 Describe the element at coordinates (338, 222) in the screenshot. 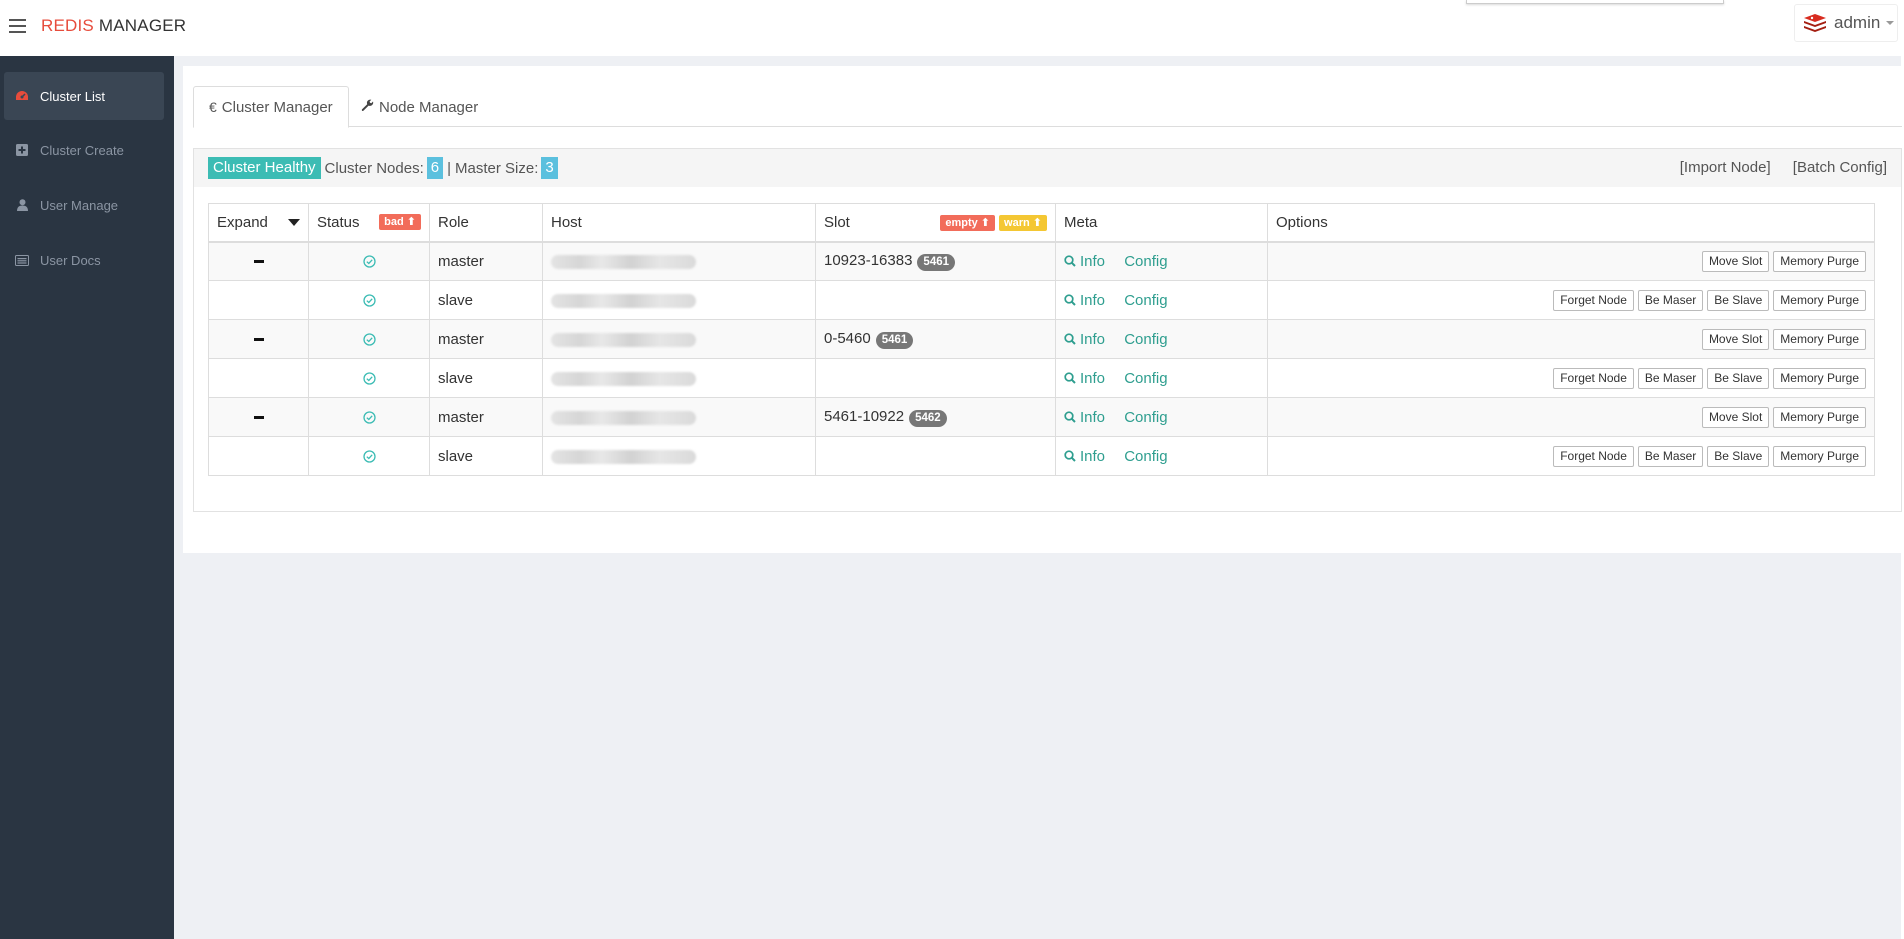

I see `header-label: Status` at that location.